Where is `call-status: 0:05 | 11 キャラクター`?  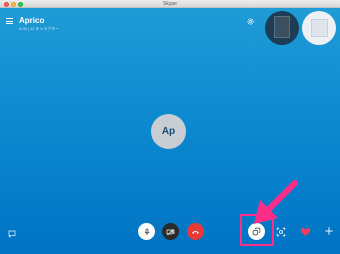 call-status: 0:05 | 11 キャラクター is located at coordinates (39, 28).